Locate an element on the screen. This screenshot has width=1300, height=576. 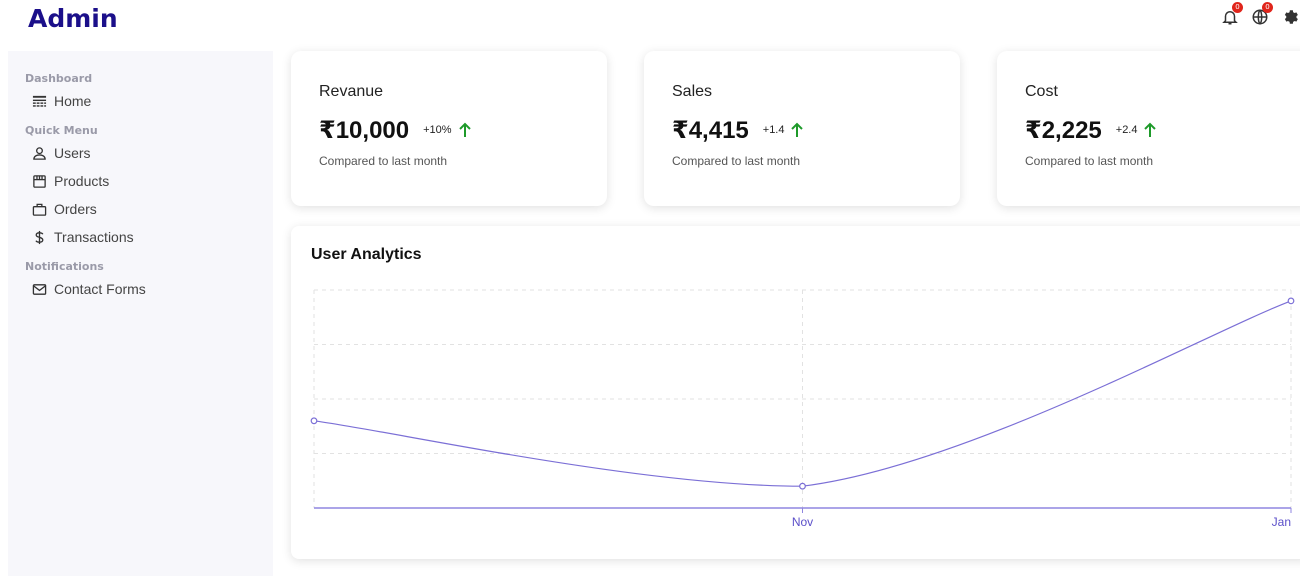
card-change: +2.4 is located at coordinates (1126, 130).